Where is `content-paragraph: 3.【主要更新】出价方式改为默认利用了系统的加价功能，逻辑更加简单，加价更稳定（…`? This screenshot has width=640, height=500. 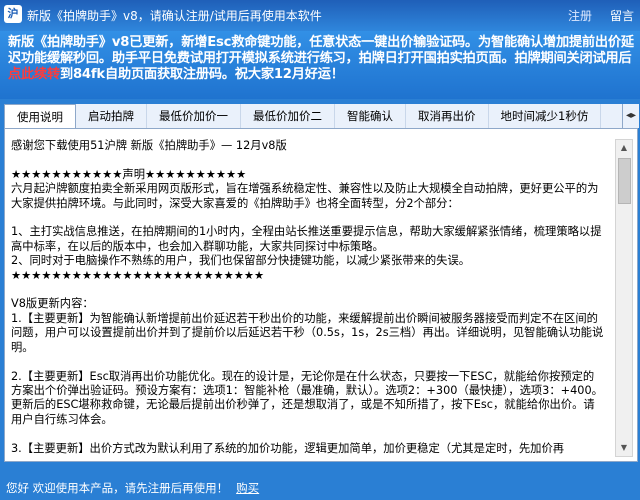 content-paragraph: 3.【主要更新】出价方式改为默认利用了系统的加价功能，逻辑更加简单，加价更稳定（… is located at coordinates (288, 448).